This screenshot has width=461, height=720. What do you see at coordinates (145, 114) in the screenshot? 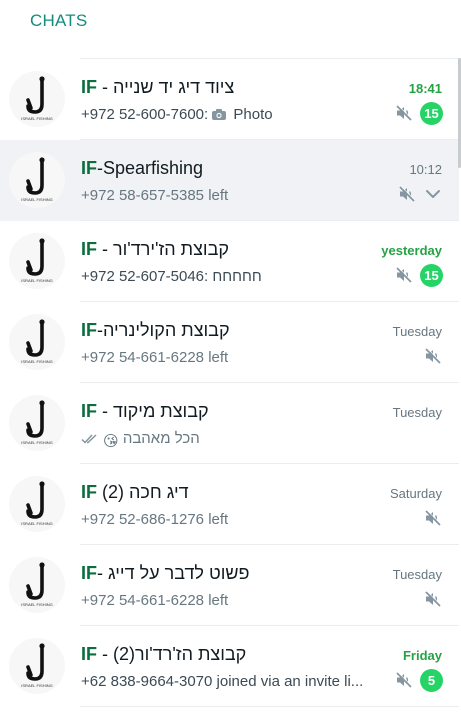
I see `chat-preview-prefix: +972 52-600-7600:` at bounding box center [145, 114].